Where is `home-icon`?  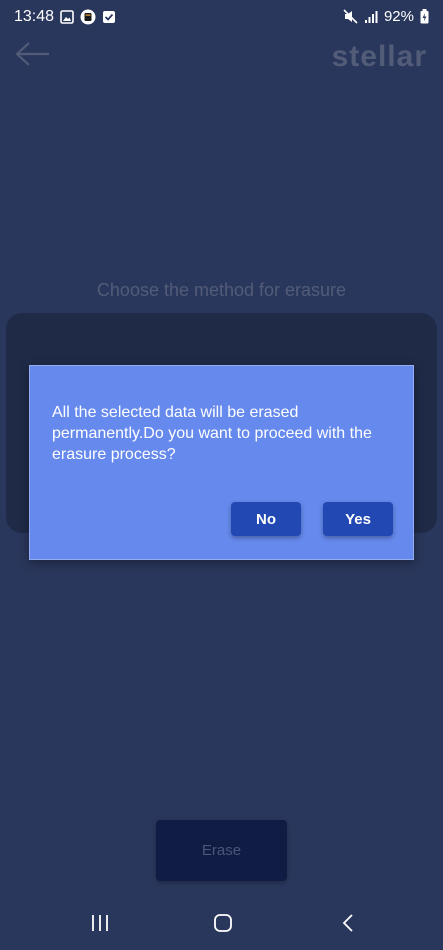 home-icon is located at coordinates (223, 923).